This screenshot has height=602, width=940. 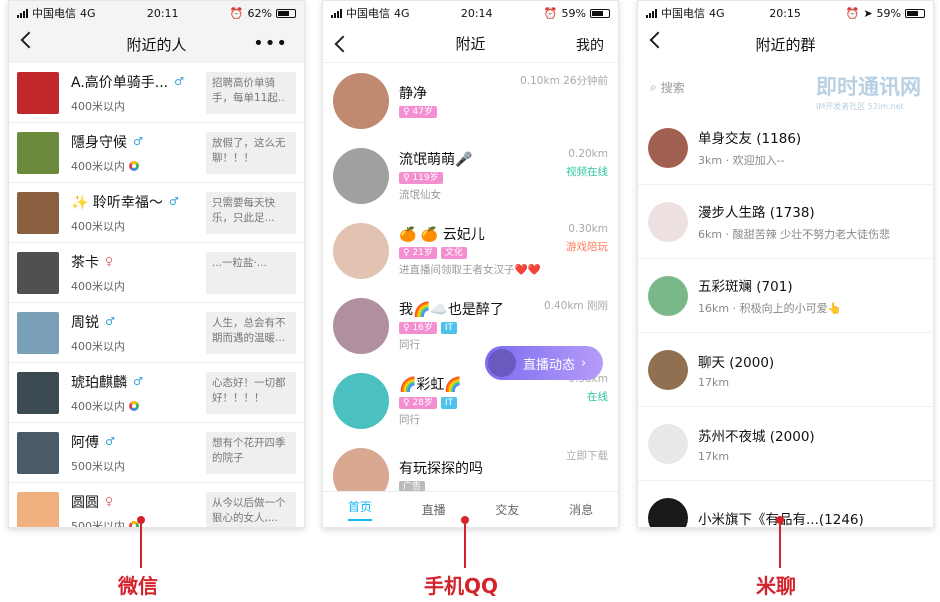 What do you see at coordinates (503, 112) in the screenshot?
I see `tag-row: ♀ 47岁` at bounding box center [503, 112].